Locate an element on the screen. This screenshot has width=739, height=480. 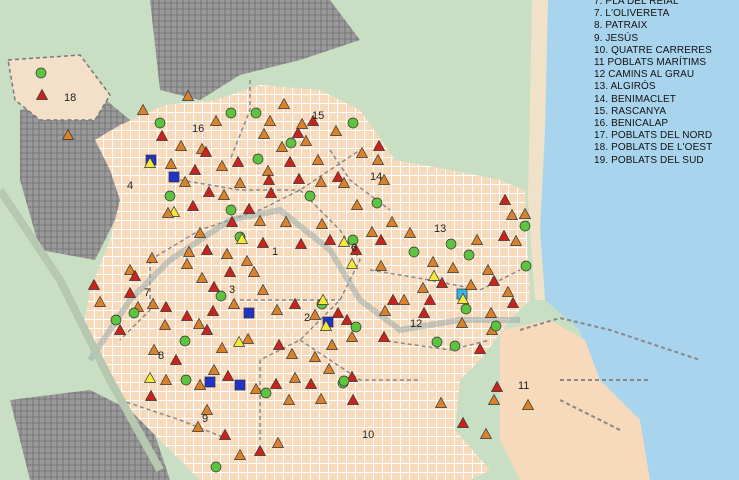
district-label: 11 is located at coordinates (523, 386).